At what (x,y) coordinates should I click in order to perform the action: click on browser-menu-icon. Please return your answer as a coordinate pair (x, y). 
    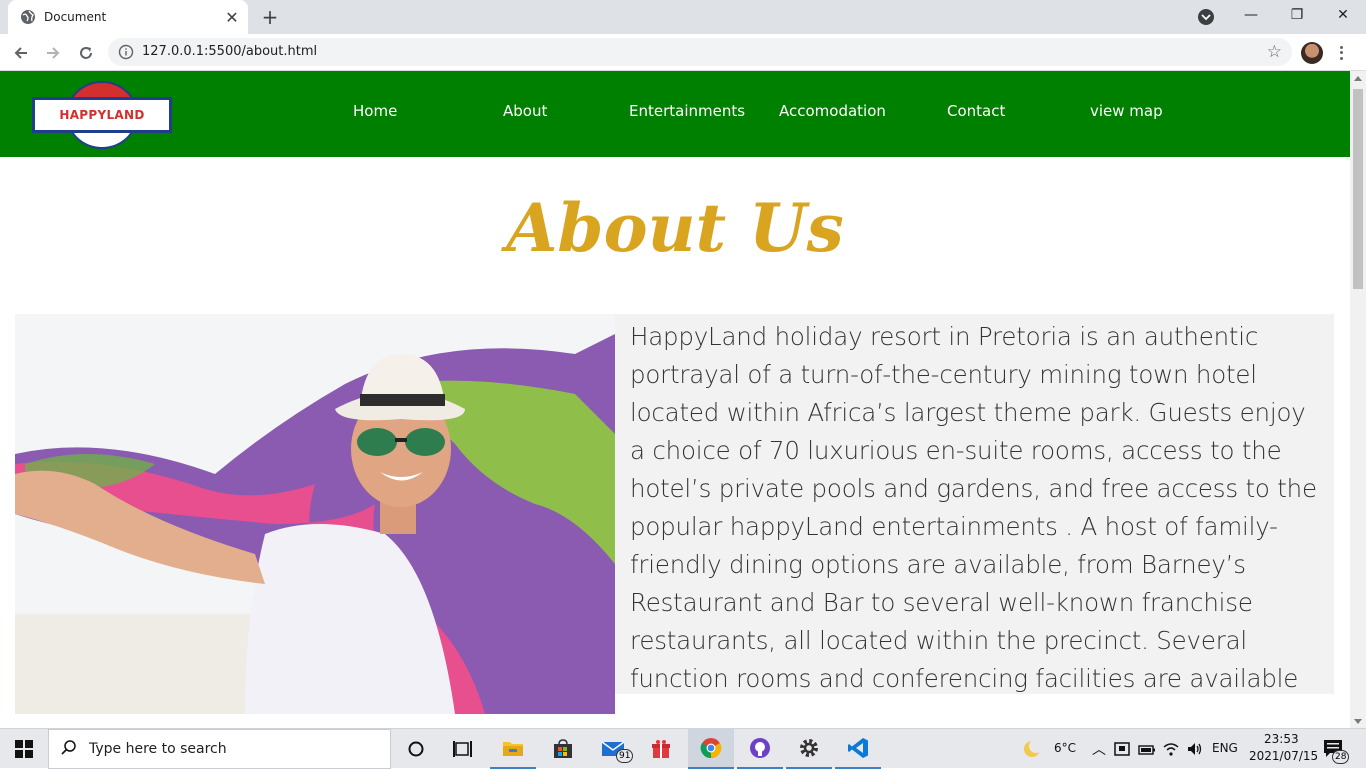
    Looking at the image, I should click on (1341, 53).